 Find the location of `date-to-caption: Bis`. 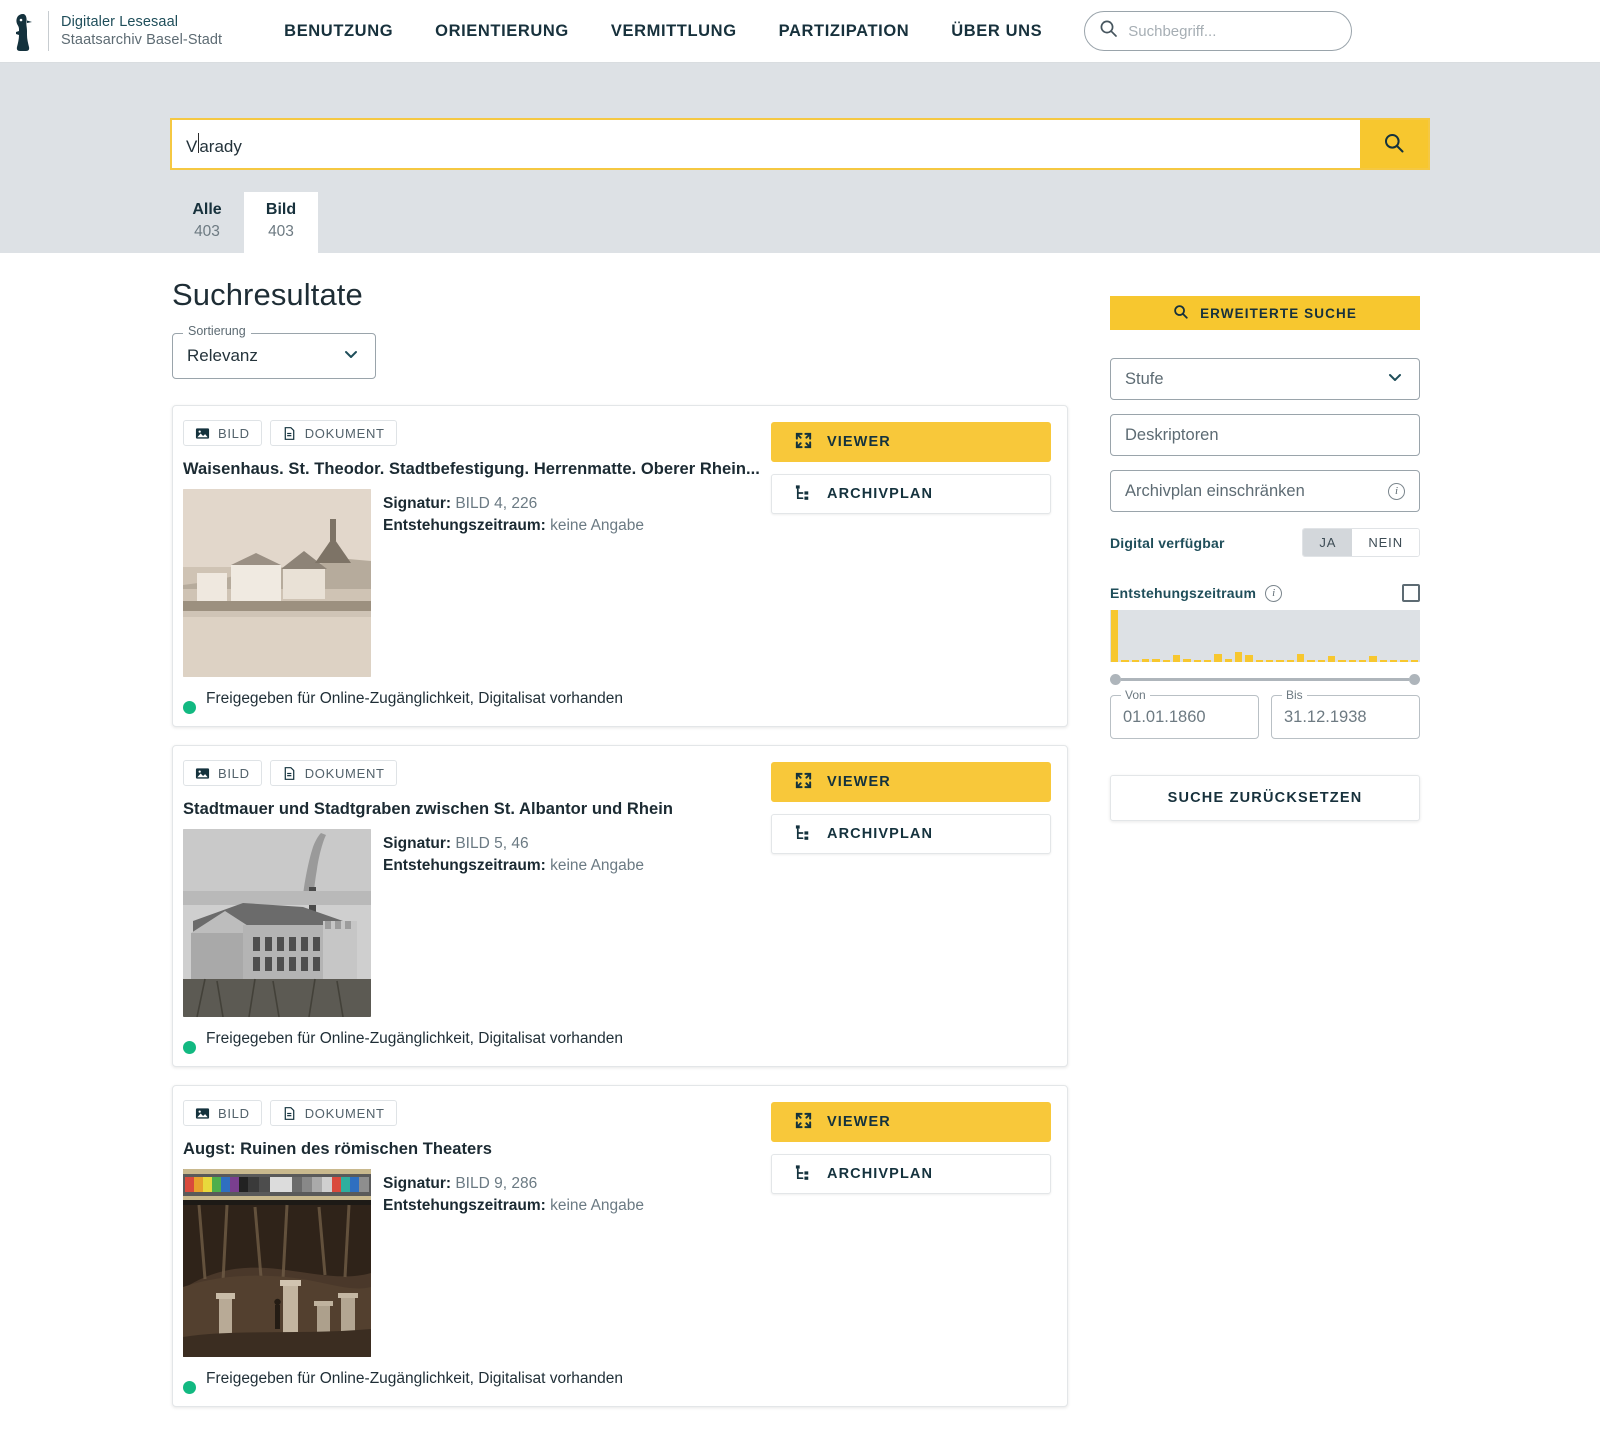

date-to-caption: Bis is located at coordinates (1294, 695).